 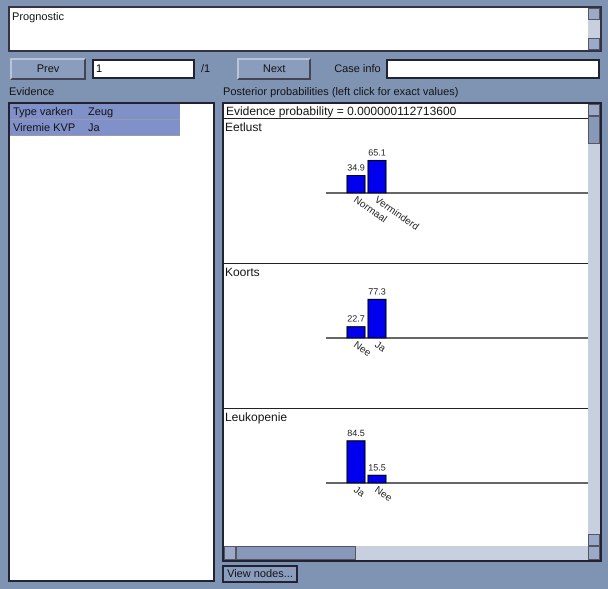 What do you see at coordinates (256, 417) in the screenshot?
I see `node-name: Leukopenie` at bounding box center [256, 417].